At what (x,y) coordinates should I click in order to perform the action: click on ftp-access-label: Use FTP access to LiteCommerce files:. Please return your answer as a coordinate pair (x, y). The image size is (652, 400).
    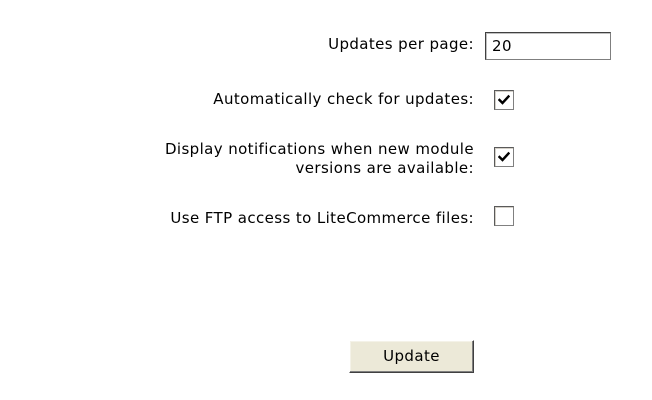
    Looking at the image, I should click on (322, 218).